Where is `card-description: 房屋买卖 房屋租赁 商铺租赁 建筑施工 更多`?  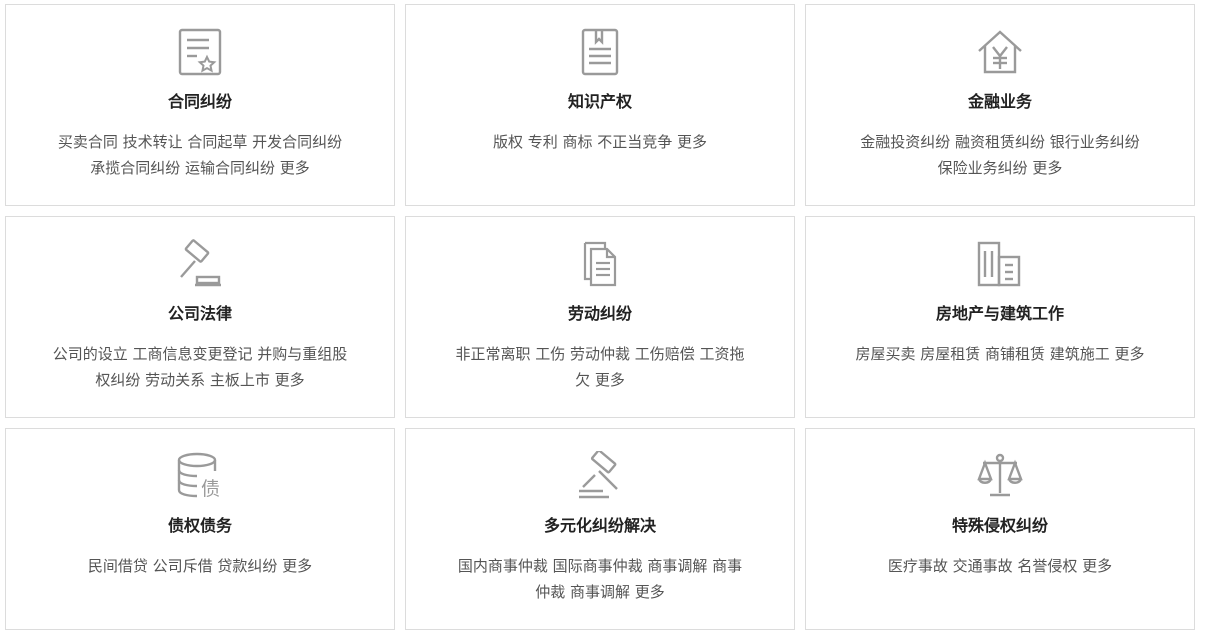
card-description: 房屋买卖 房屋租赁 商铺租赁 建筑施工 更多 is located at coordinates (1000, 354).